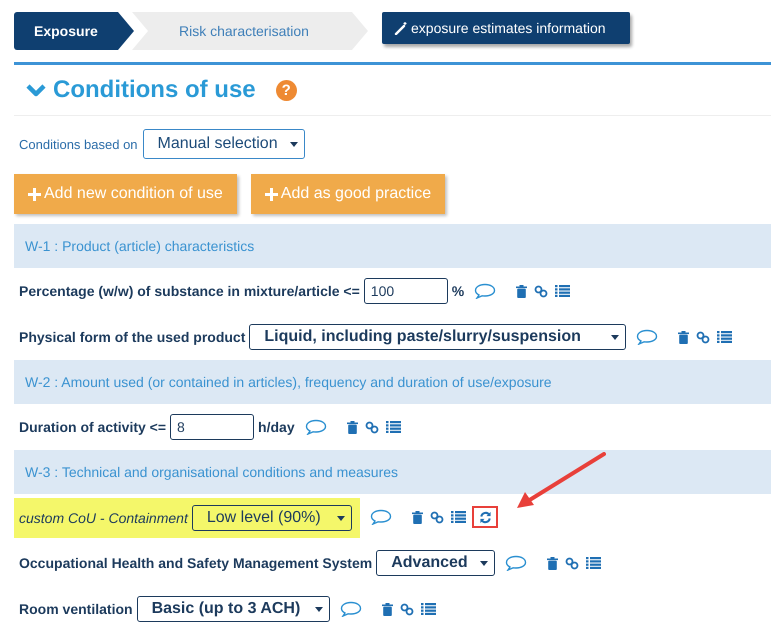 Image resolution: width=771 pixels, height=635 pixels. I want to click on refresh-button, so click(485, 517).